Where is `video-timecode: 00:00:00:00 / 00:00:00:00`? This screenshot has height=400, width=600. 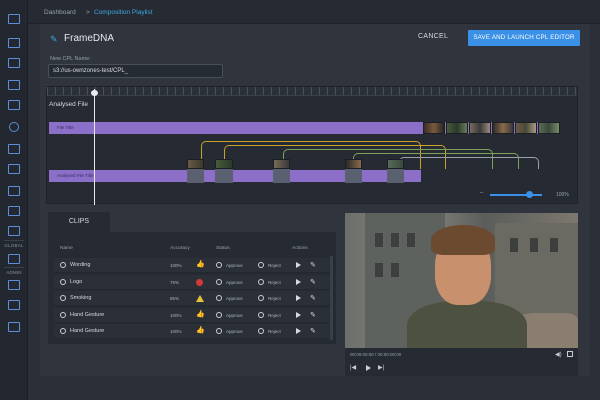
video-timecode: 00:00:00:00 / 00:00:00:00 is located at coordinates (376, 354).